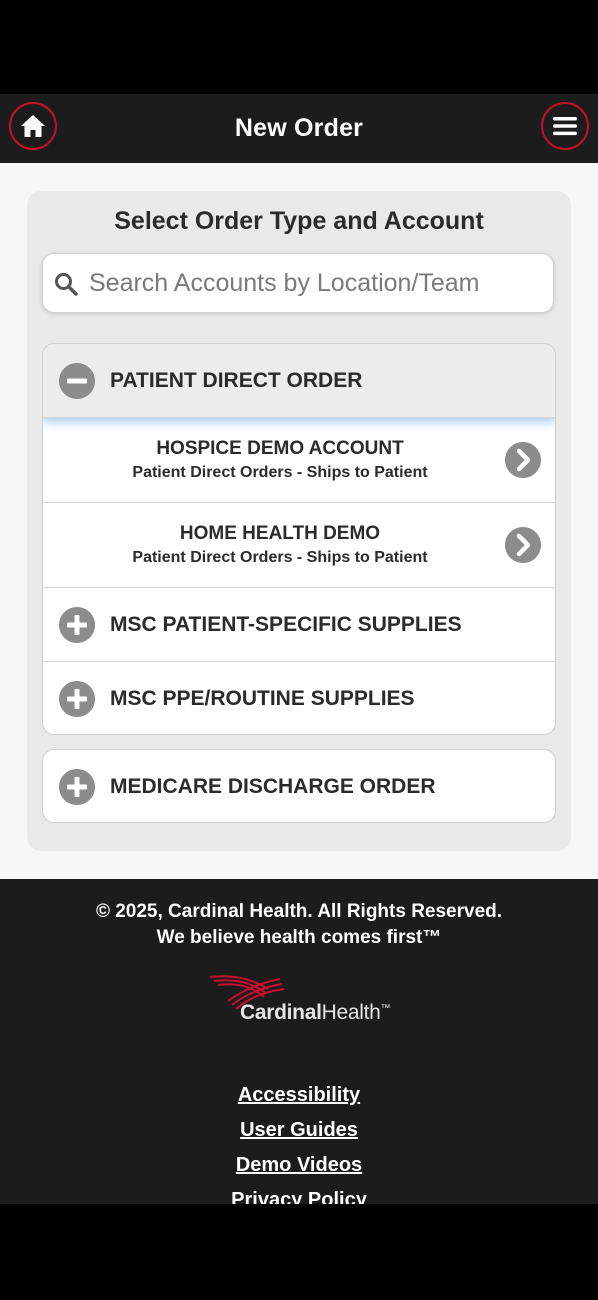  Describe the element at coordinates (286, 624) in the screenshot. I see `group-label: MSC PATIENT-SPECIFIC SUPPLIES` at that location.